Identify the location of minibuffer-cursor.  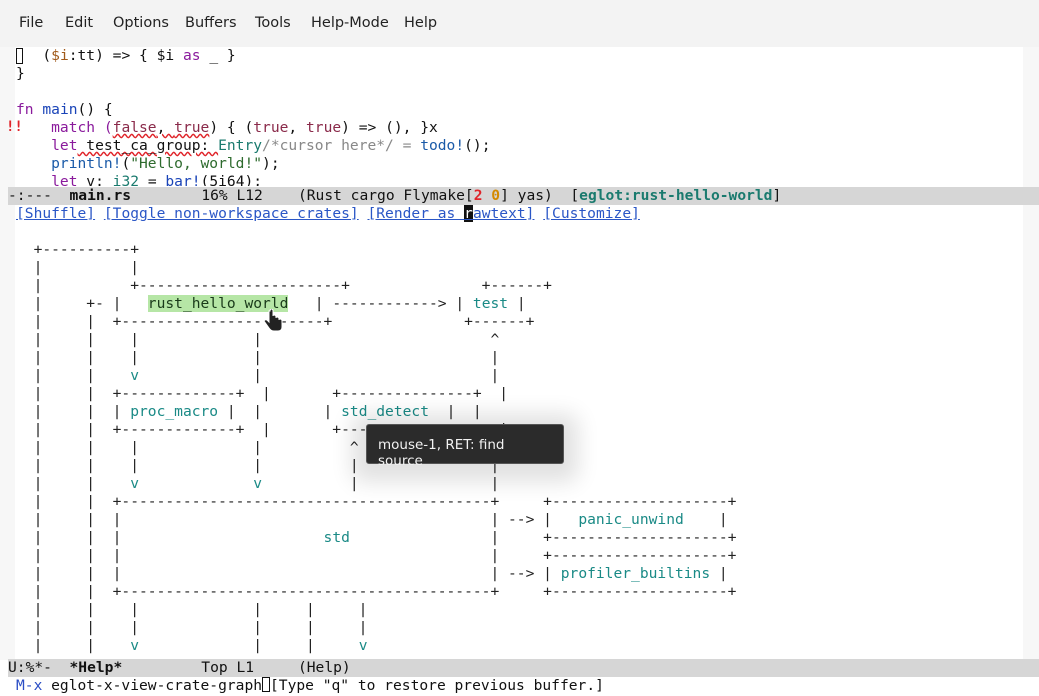
(266, 684).